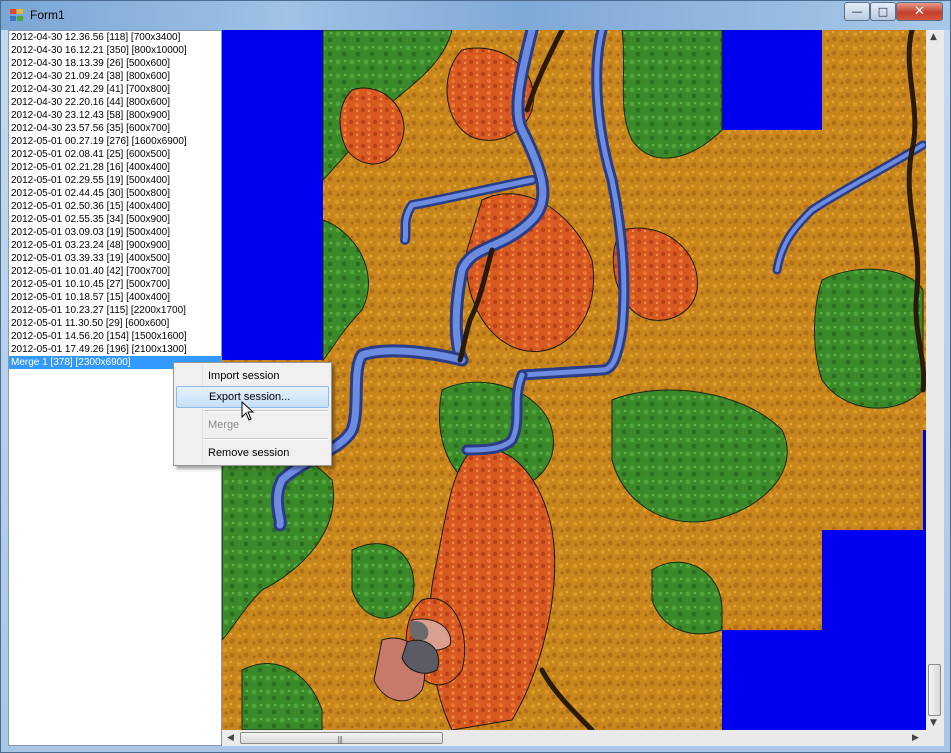 This screenshot has width=951, height=753. What do you see at coordinates (574, 738) in the screenshot?
I see `horizontal-scrollbar: ◀ ||| ▶` at bounding box center [574, 738].